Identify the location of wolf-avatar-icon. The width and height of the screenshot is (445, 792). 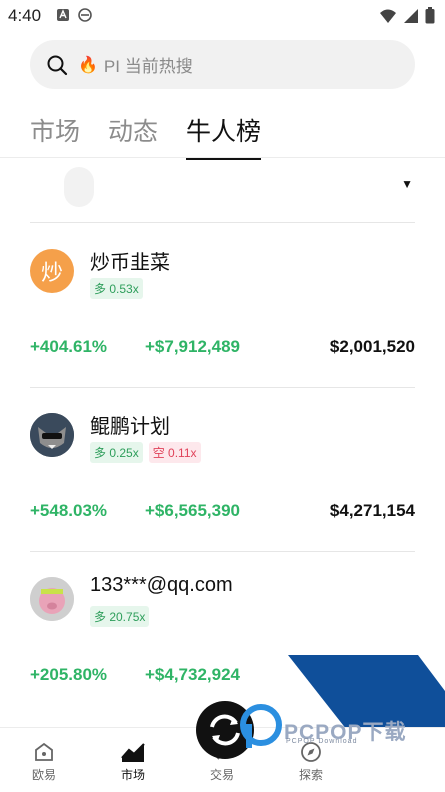
(52, 435).